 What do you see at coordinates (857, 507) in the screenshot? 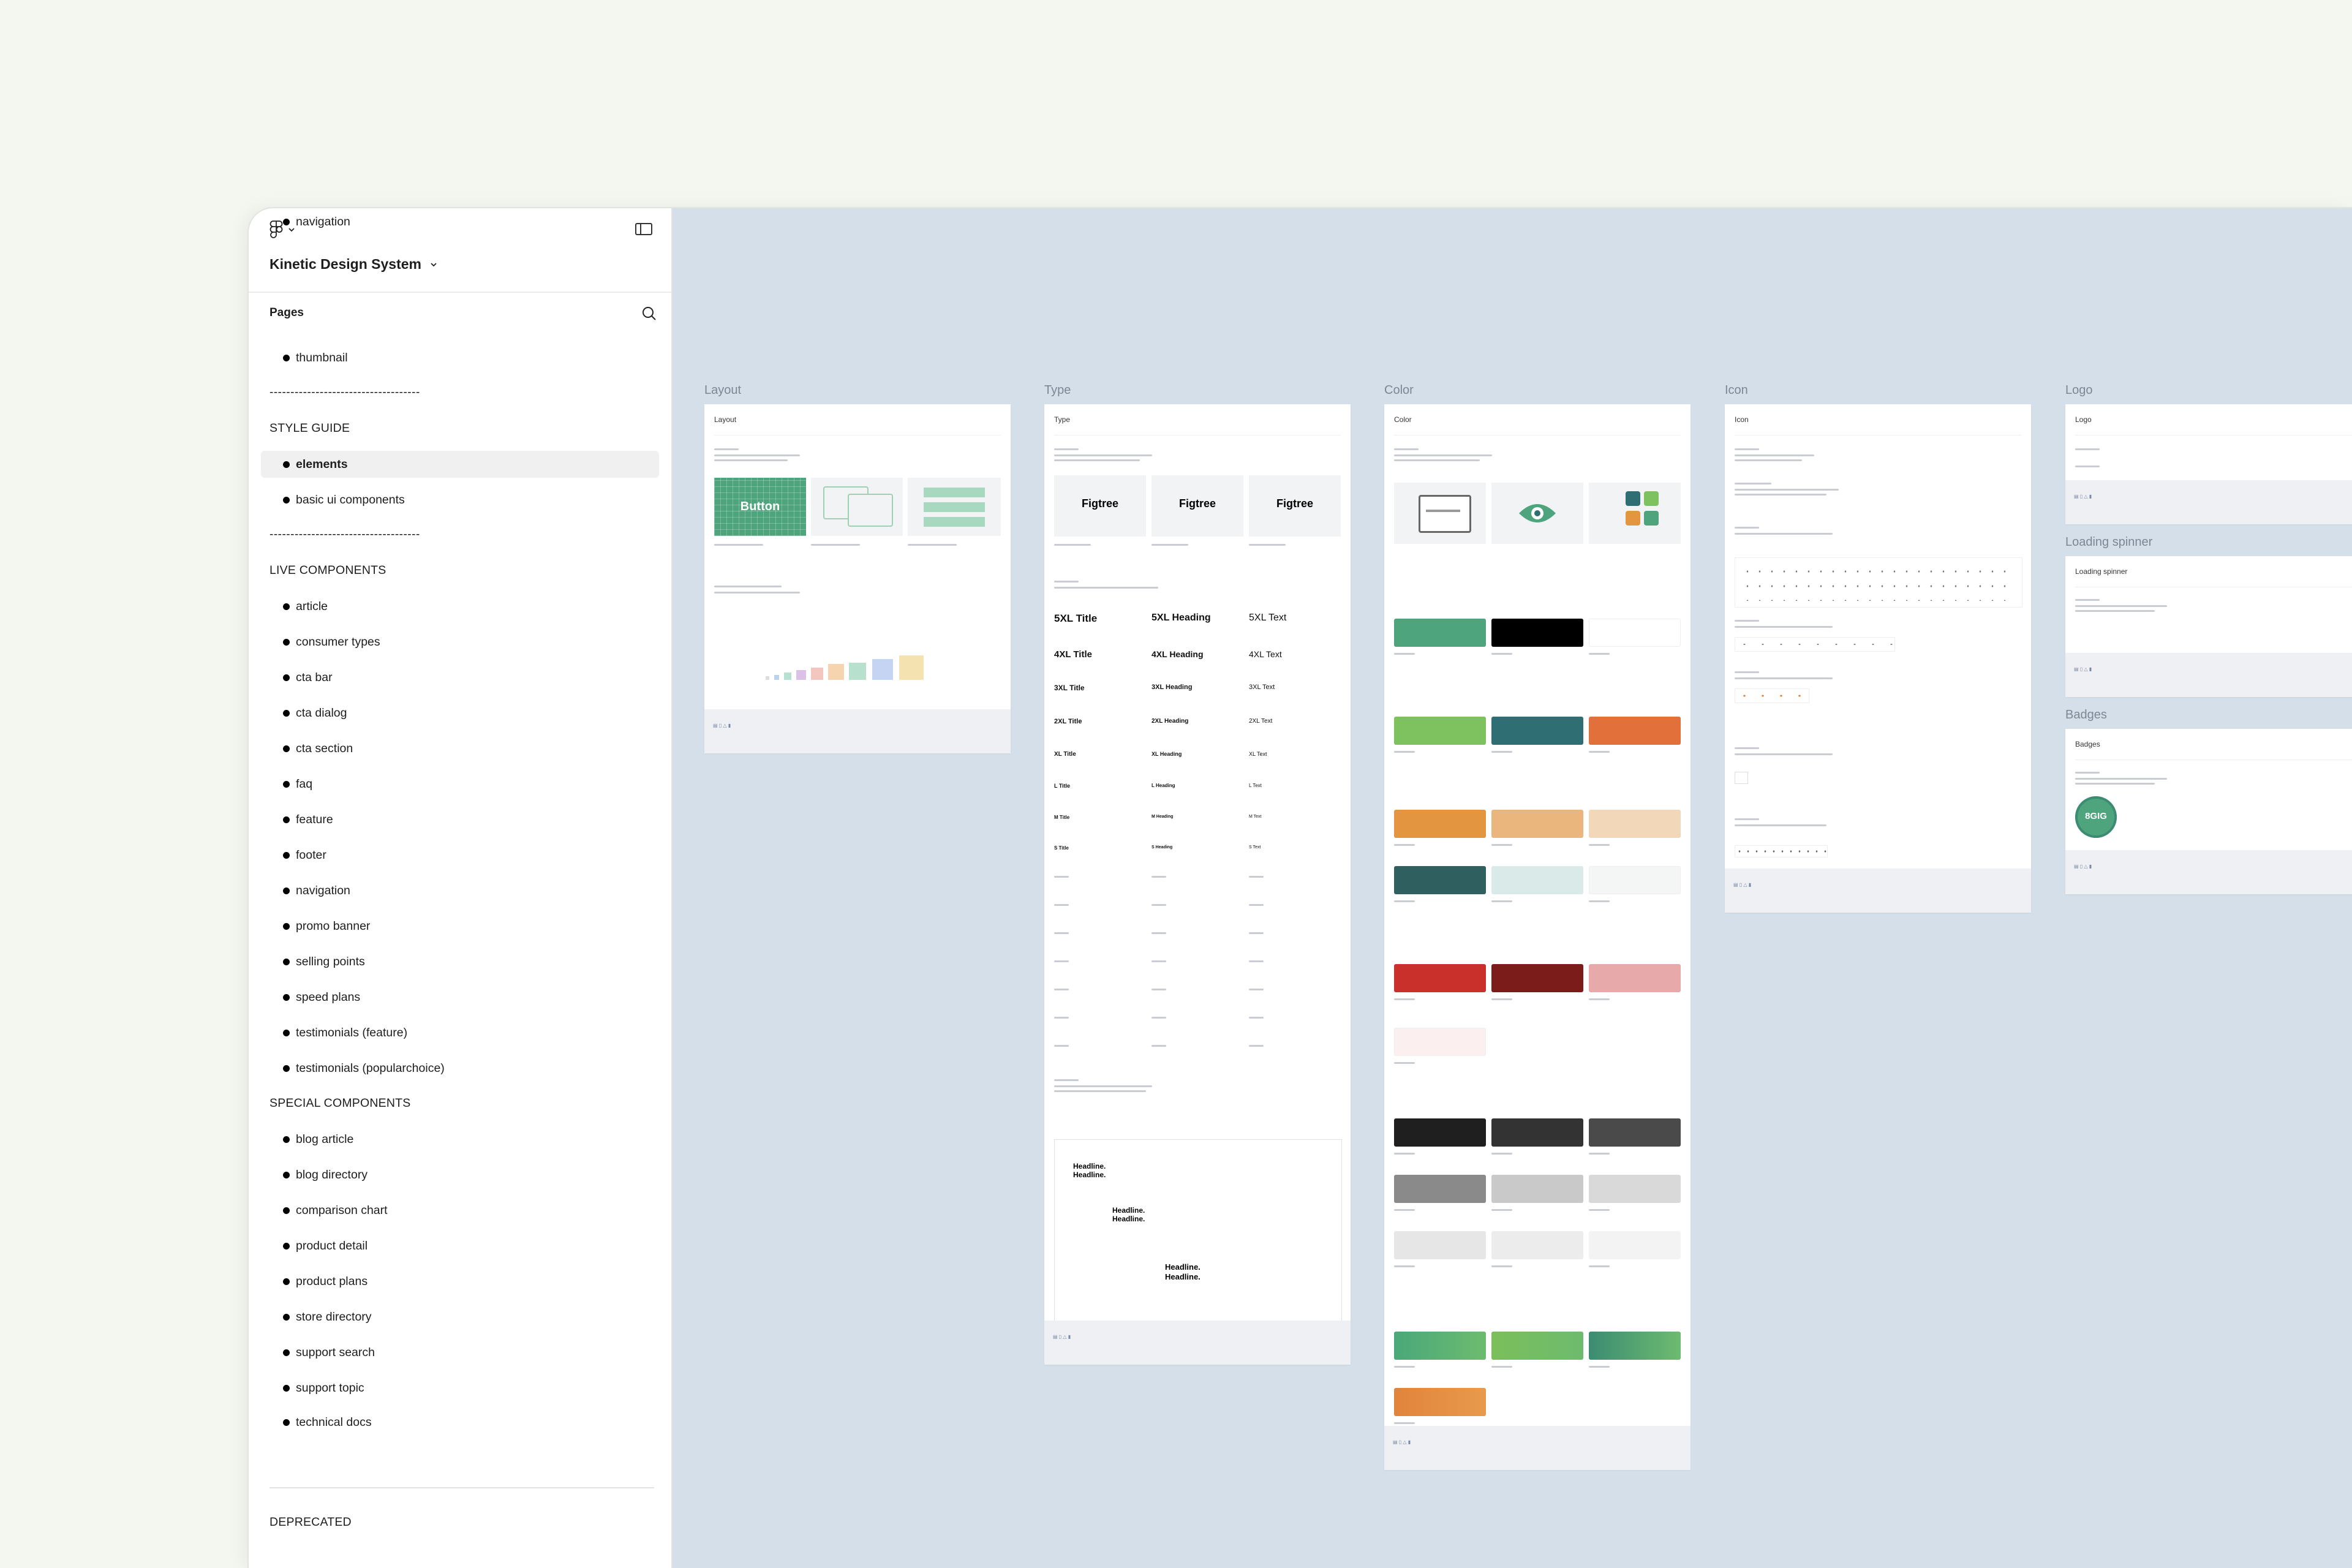
I see `layout-responsive-card` at bounding box center [857, 507].